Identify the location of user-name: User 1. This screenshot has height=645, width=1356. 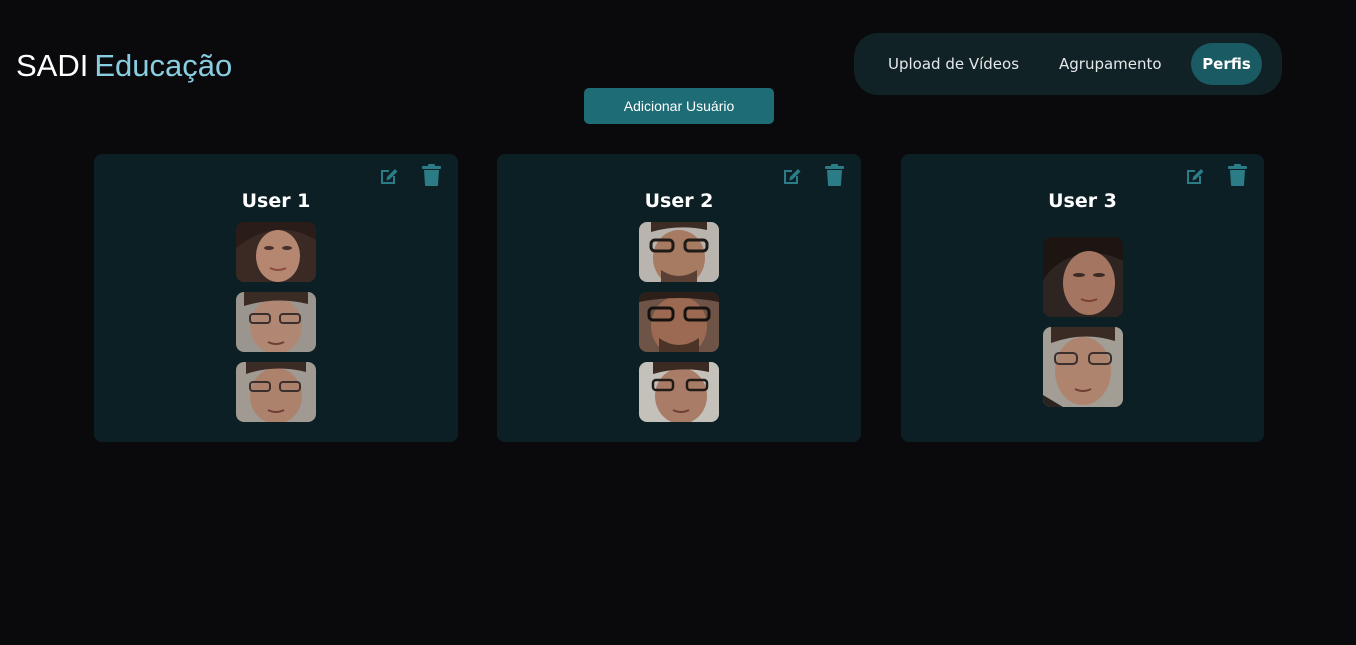
(276, 201).